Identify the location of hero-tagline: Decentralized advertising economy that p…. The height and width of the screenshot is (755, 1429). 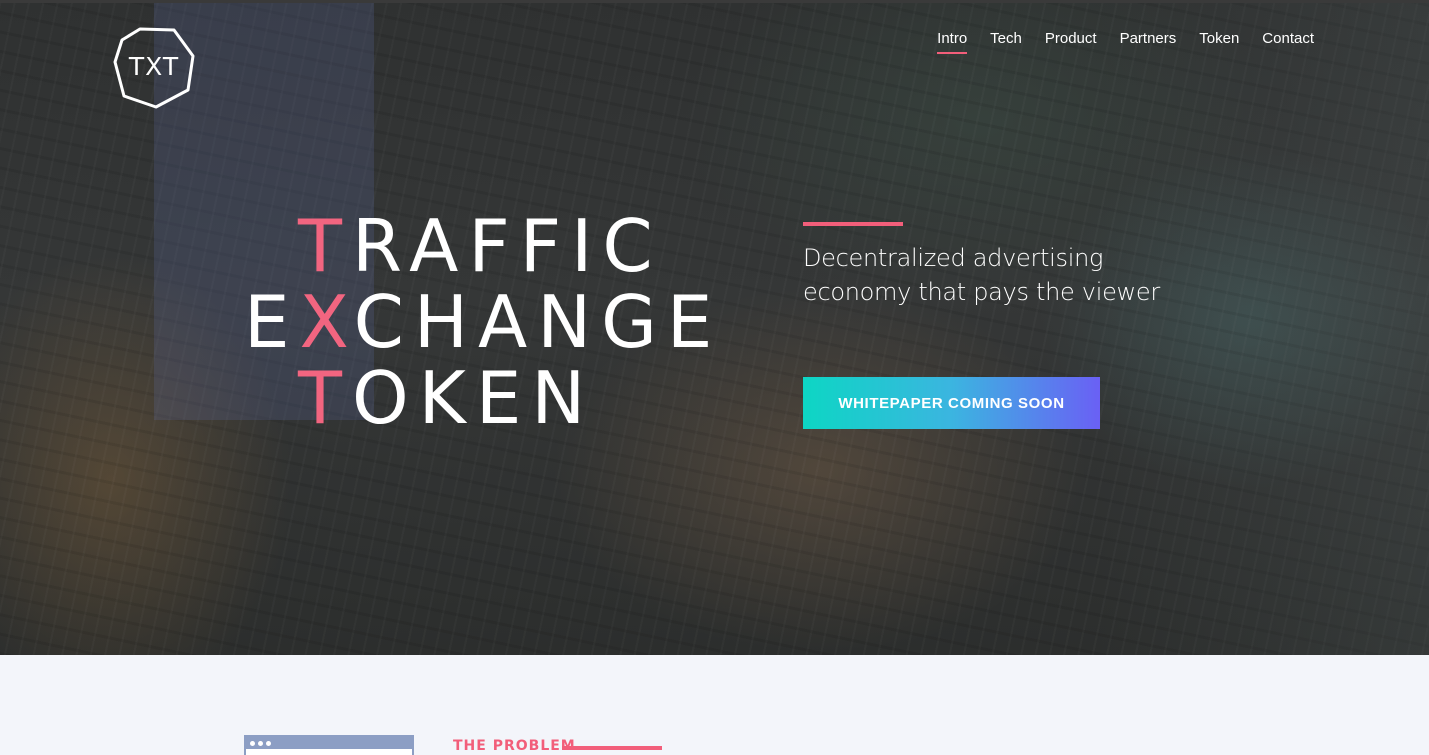
(981, 275).